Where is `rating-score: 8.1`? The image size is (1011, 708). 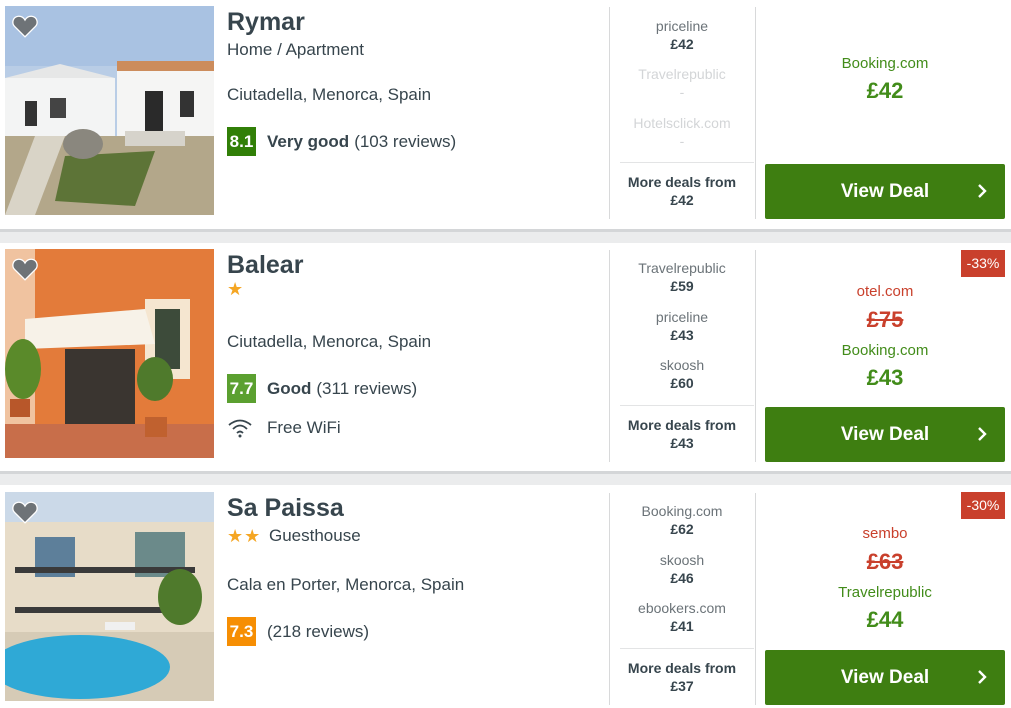
rating-score: 8.1 is located at coordinates (241, 141).